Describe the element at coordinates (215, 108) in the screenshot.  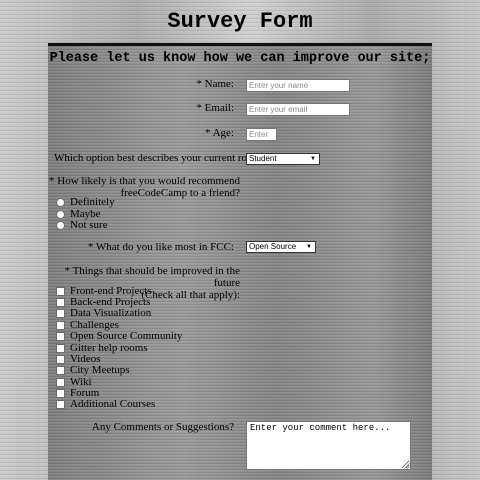
I see `email-label: * Email:` at that location.